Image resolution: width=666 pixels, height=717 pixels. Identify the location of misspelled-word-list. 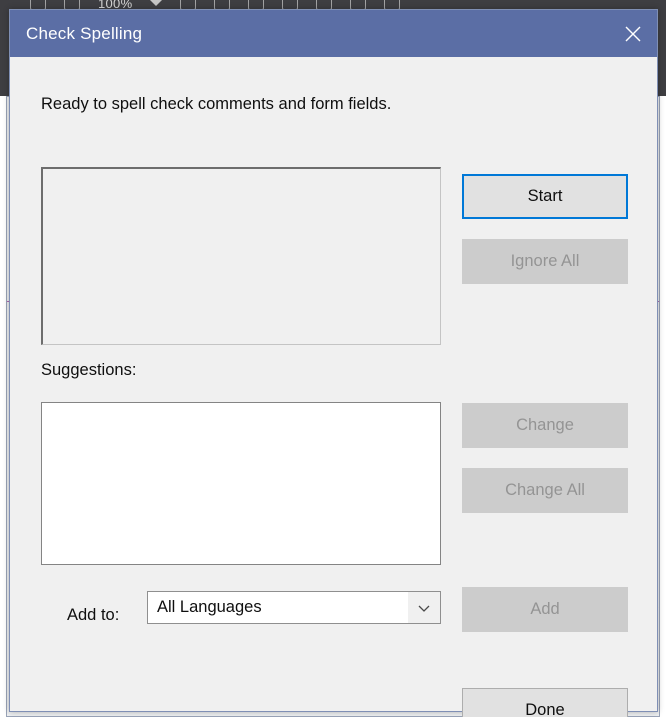
(241, 256).